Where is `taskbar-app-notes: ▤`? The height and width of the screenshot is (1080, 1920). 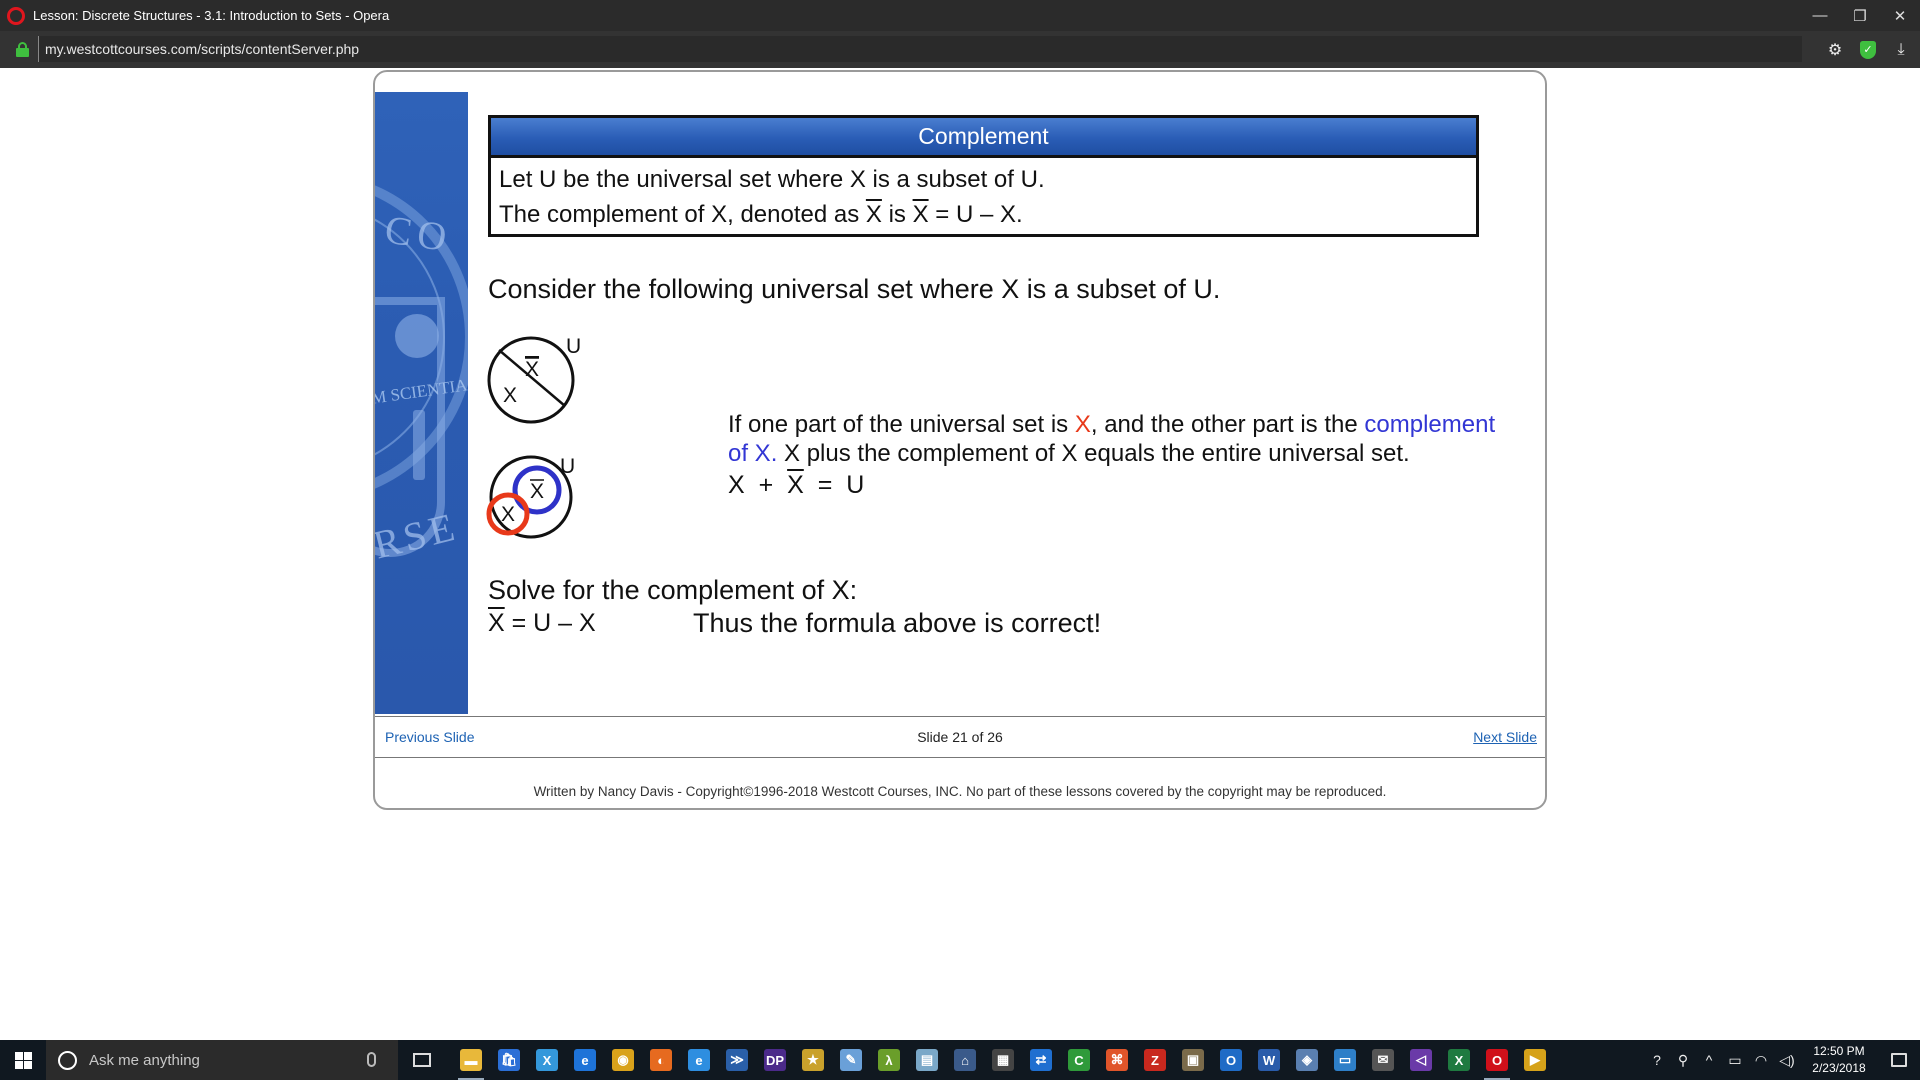
taskbar-app-notes: ▤ is located at coordinates (927, 1060).